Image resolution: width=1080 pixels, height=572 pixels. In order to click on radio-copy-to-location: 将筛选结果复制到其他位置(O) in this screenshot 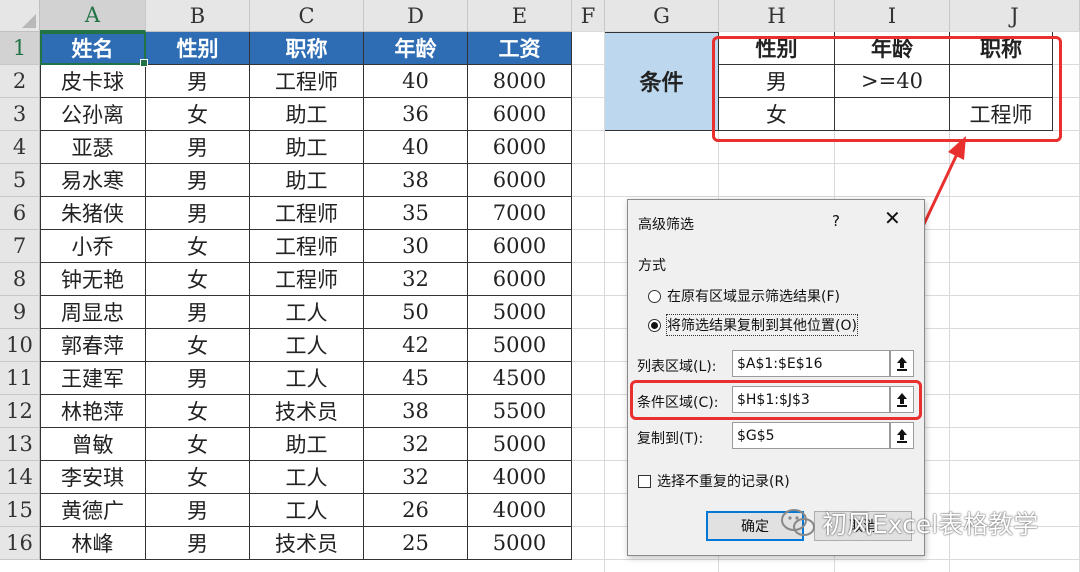, I will do `click(753, 325)`.